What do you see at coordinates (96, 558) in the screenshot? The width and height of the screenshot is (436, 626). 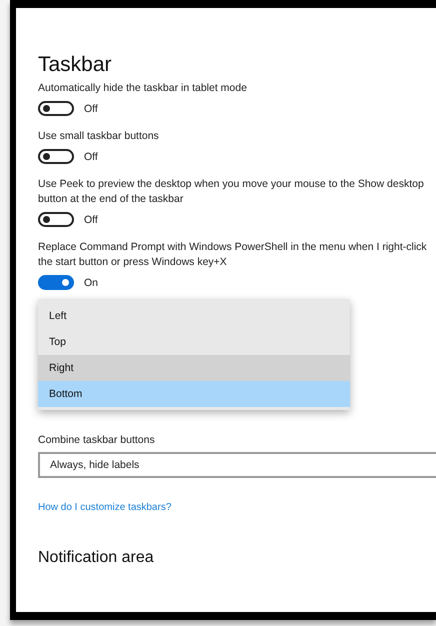 I see `section-heading: Notification area` at bounding box center [96, 558].